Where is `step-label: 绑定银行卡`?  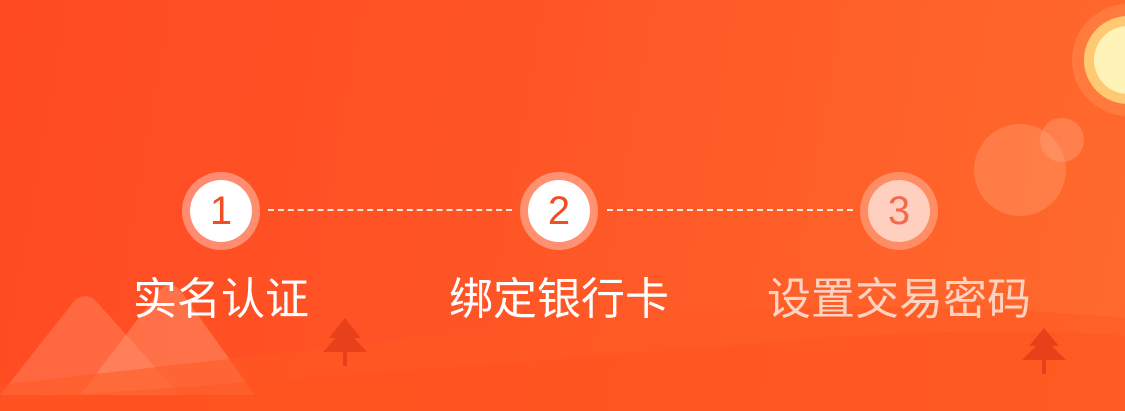
step-label: 绑定银行卡 is located at coordinates (559, 299).